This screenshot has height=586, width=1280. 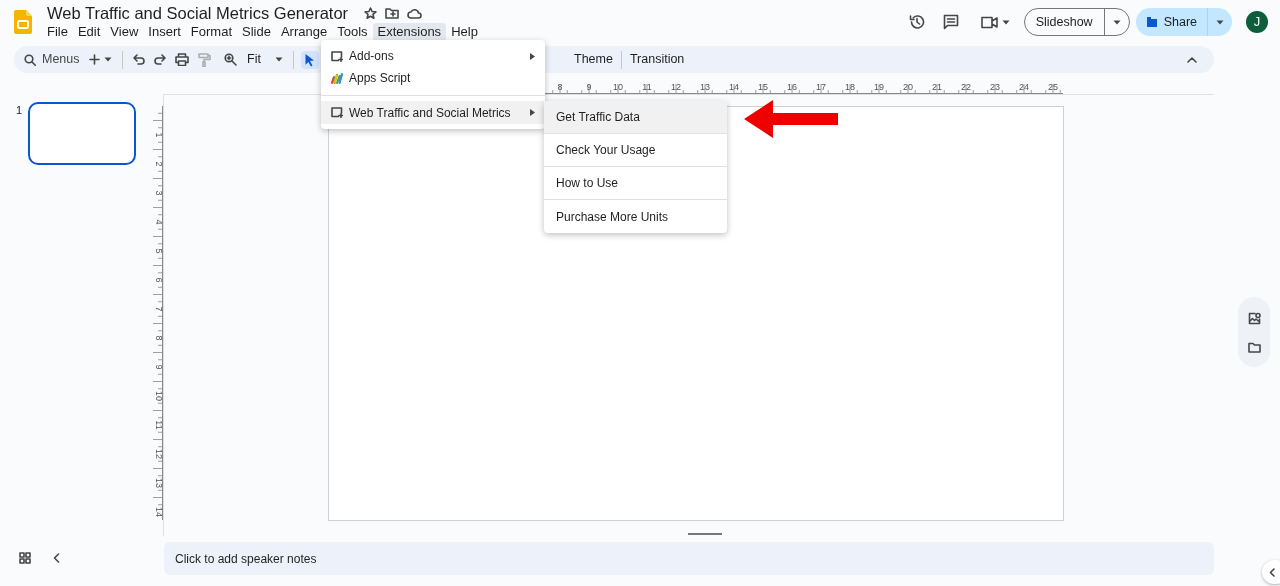 What do you see at coordinates (256, 32) in the screenshot?
I see `menu-item: Slide` at bounding box center [256, 32].